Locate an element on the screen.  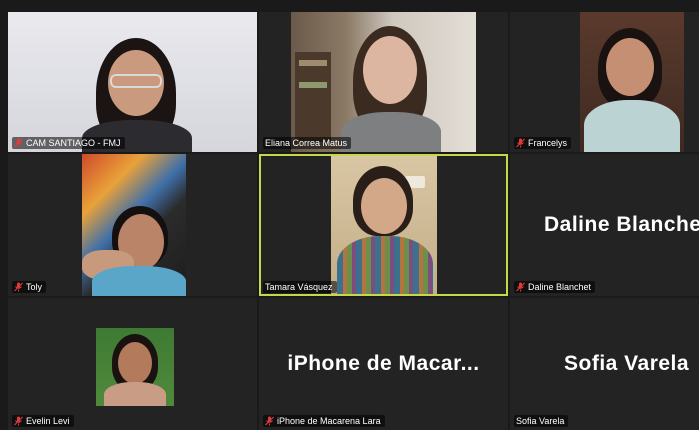
participant-tile-daline-blanchet: Daline Blanchet Daline Blanchet is located at coordinates (604, 225).